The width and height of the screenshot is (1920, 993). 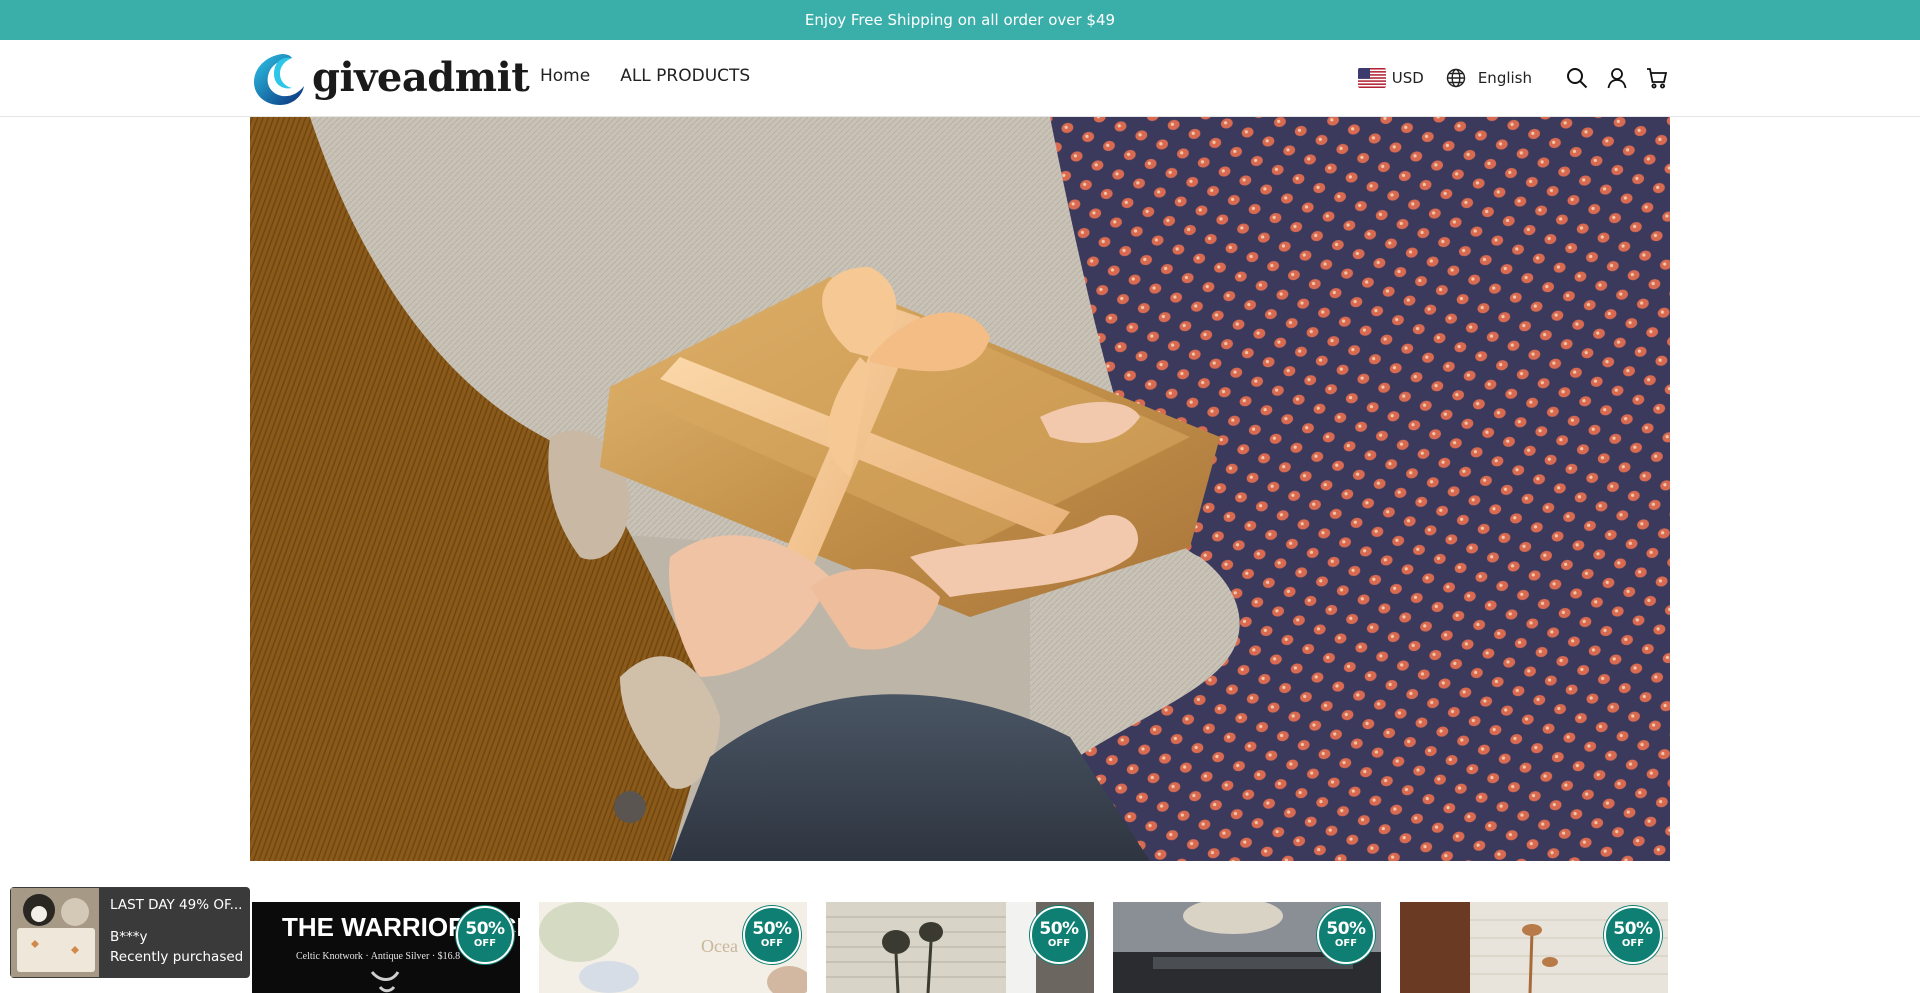 I want to click on us-flag-icon, so click(x=1371, y=78).